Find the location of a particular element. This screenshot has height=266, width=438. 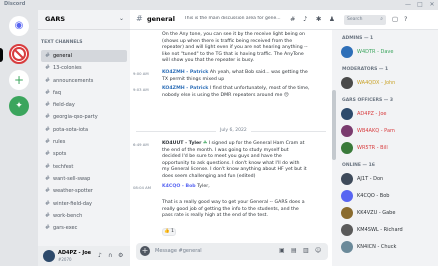

channel-item-announcements: # announcements is located at coordinates (84, 81).